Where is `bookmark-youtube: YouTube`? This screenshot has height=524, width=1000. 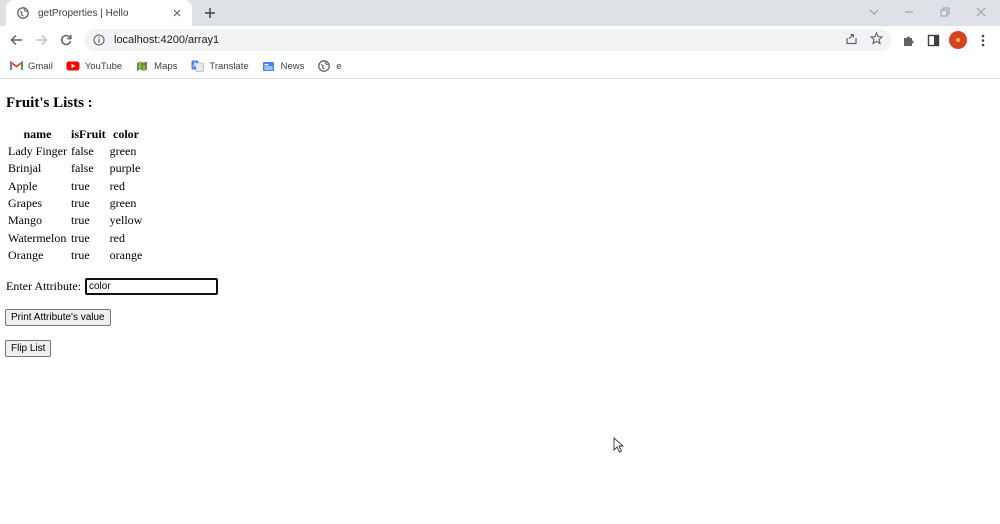 bookmark-youtube: YouTube is located at coordinates (94, 66).